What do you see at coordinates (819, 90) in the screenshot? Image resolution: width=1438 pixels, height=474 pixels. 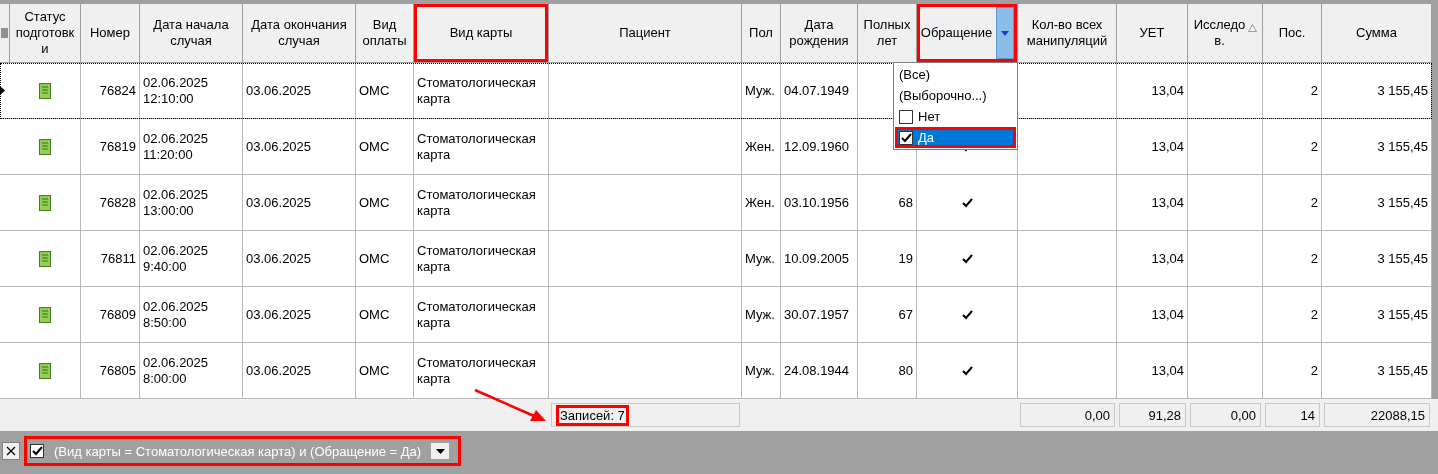 I see `table-cell: 04.07.1949` at bounding box center [819, 90].